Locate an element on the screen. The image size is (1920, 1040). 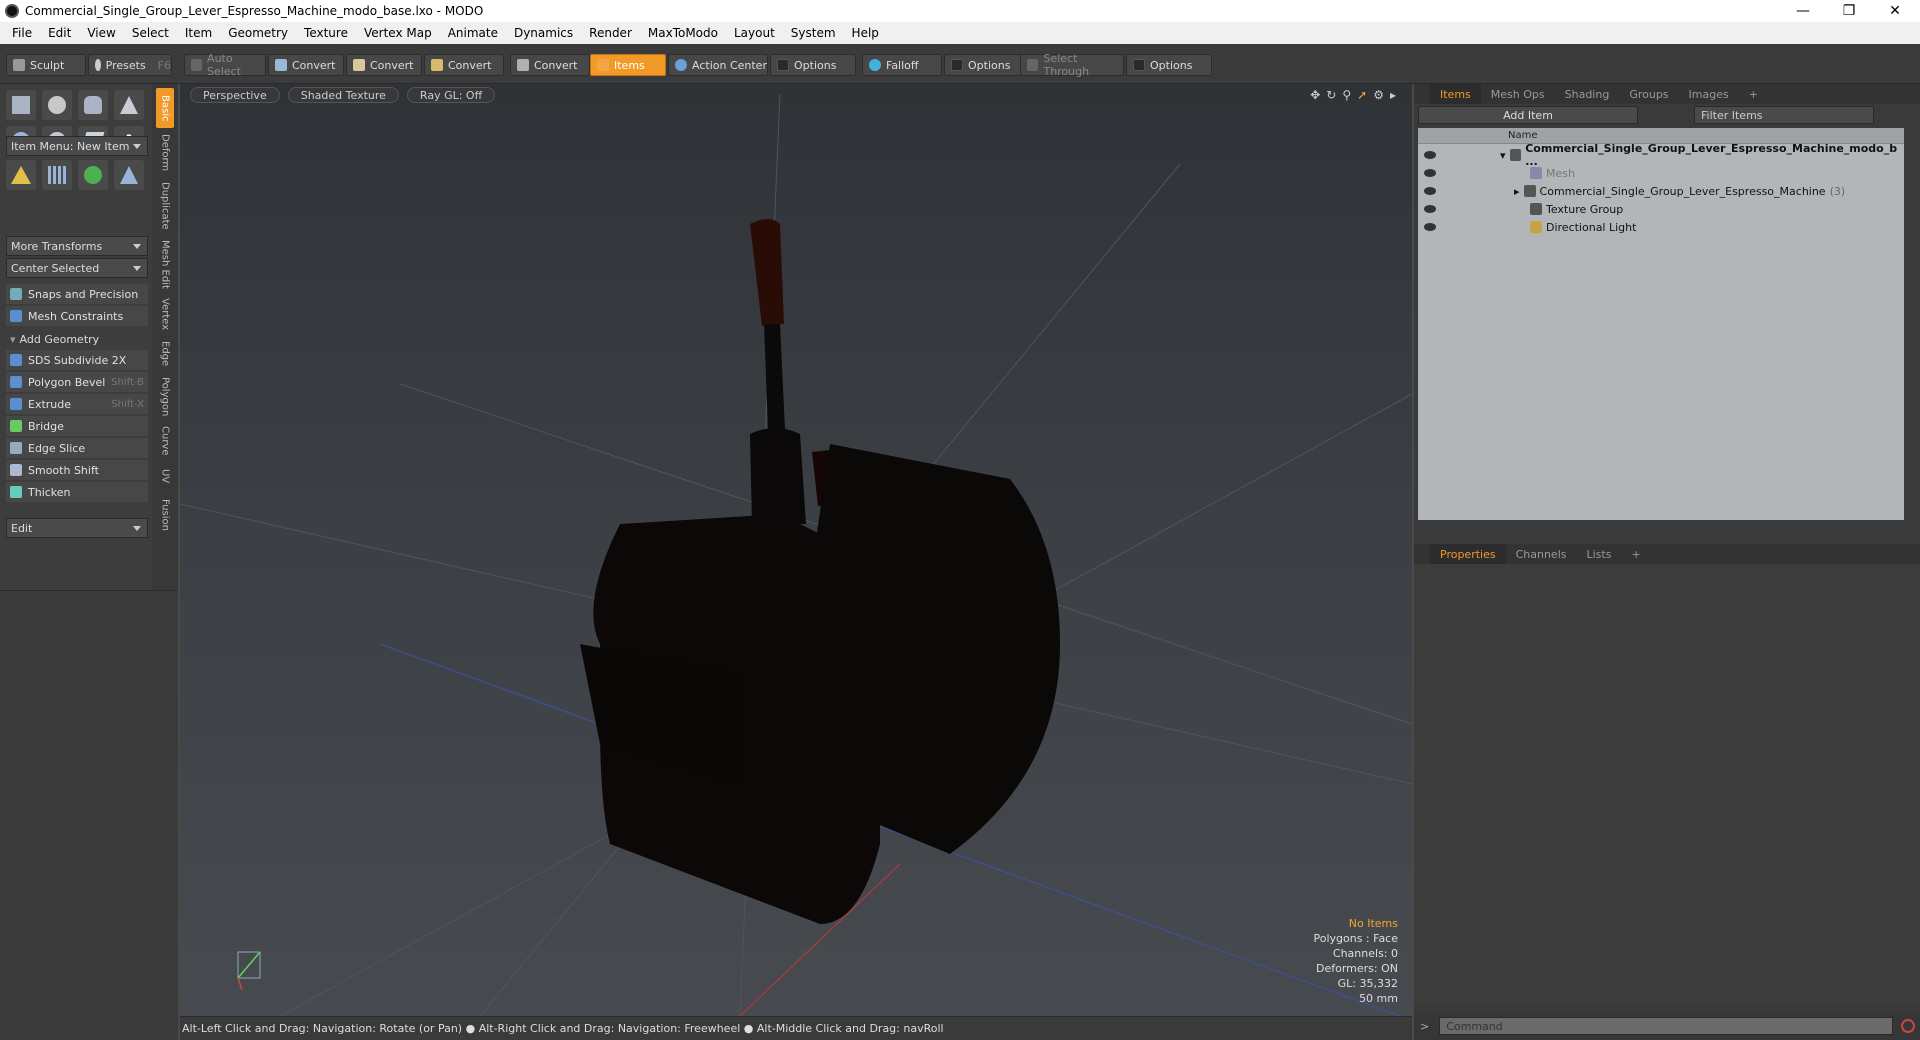
convert-vertices-button: Convert is located at coordinates (306, 65).